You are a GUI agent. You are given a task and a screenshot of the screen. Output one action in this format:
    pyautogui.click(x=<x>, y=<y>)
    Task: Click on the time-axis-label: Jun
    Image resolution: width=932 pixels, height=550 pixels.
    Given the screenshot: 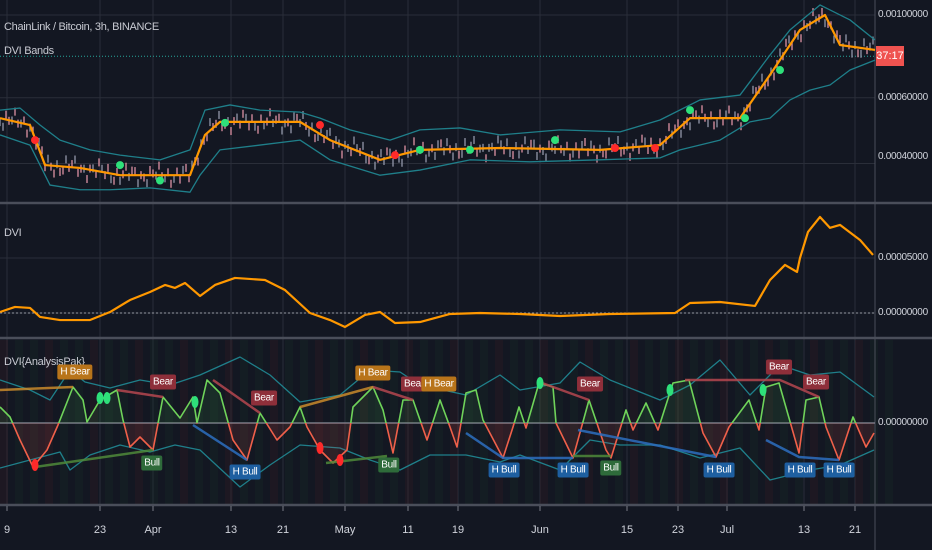 What is the action you would take?
    pyautogui.click(x=540, y=530)
    